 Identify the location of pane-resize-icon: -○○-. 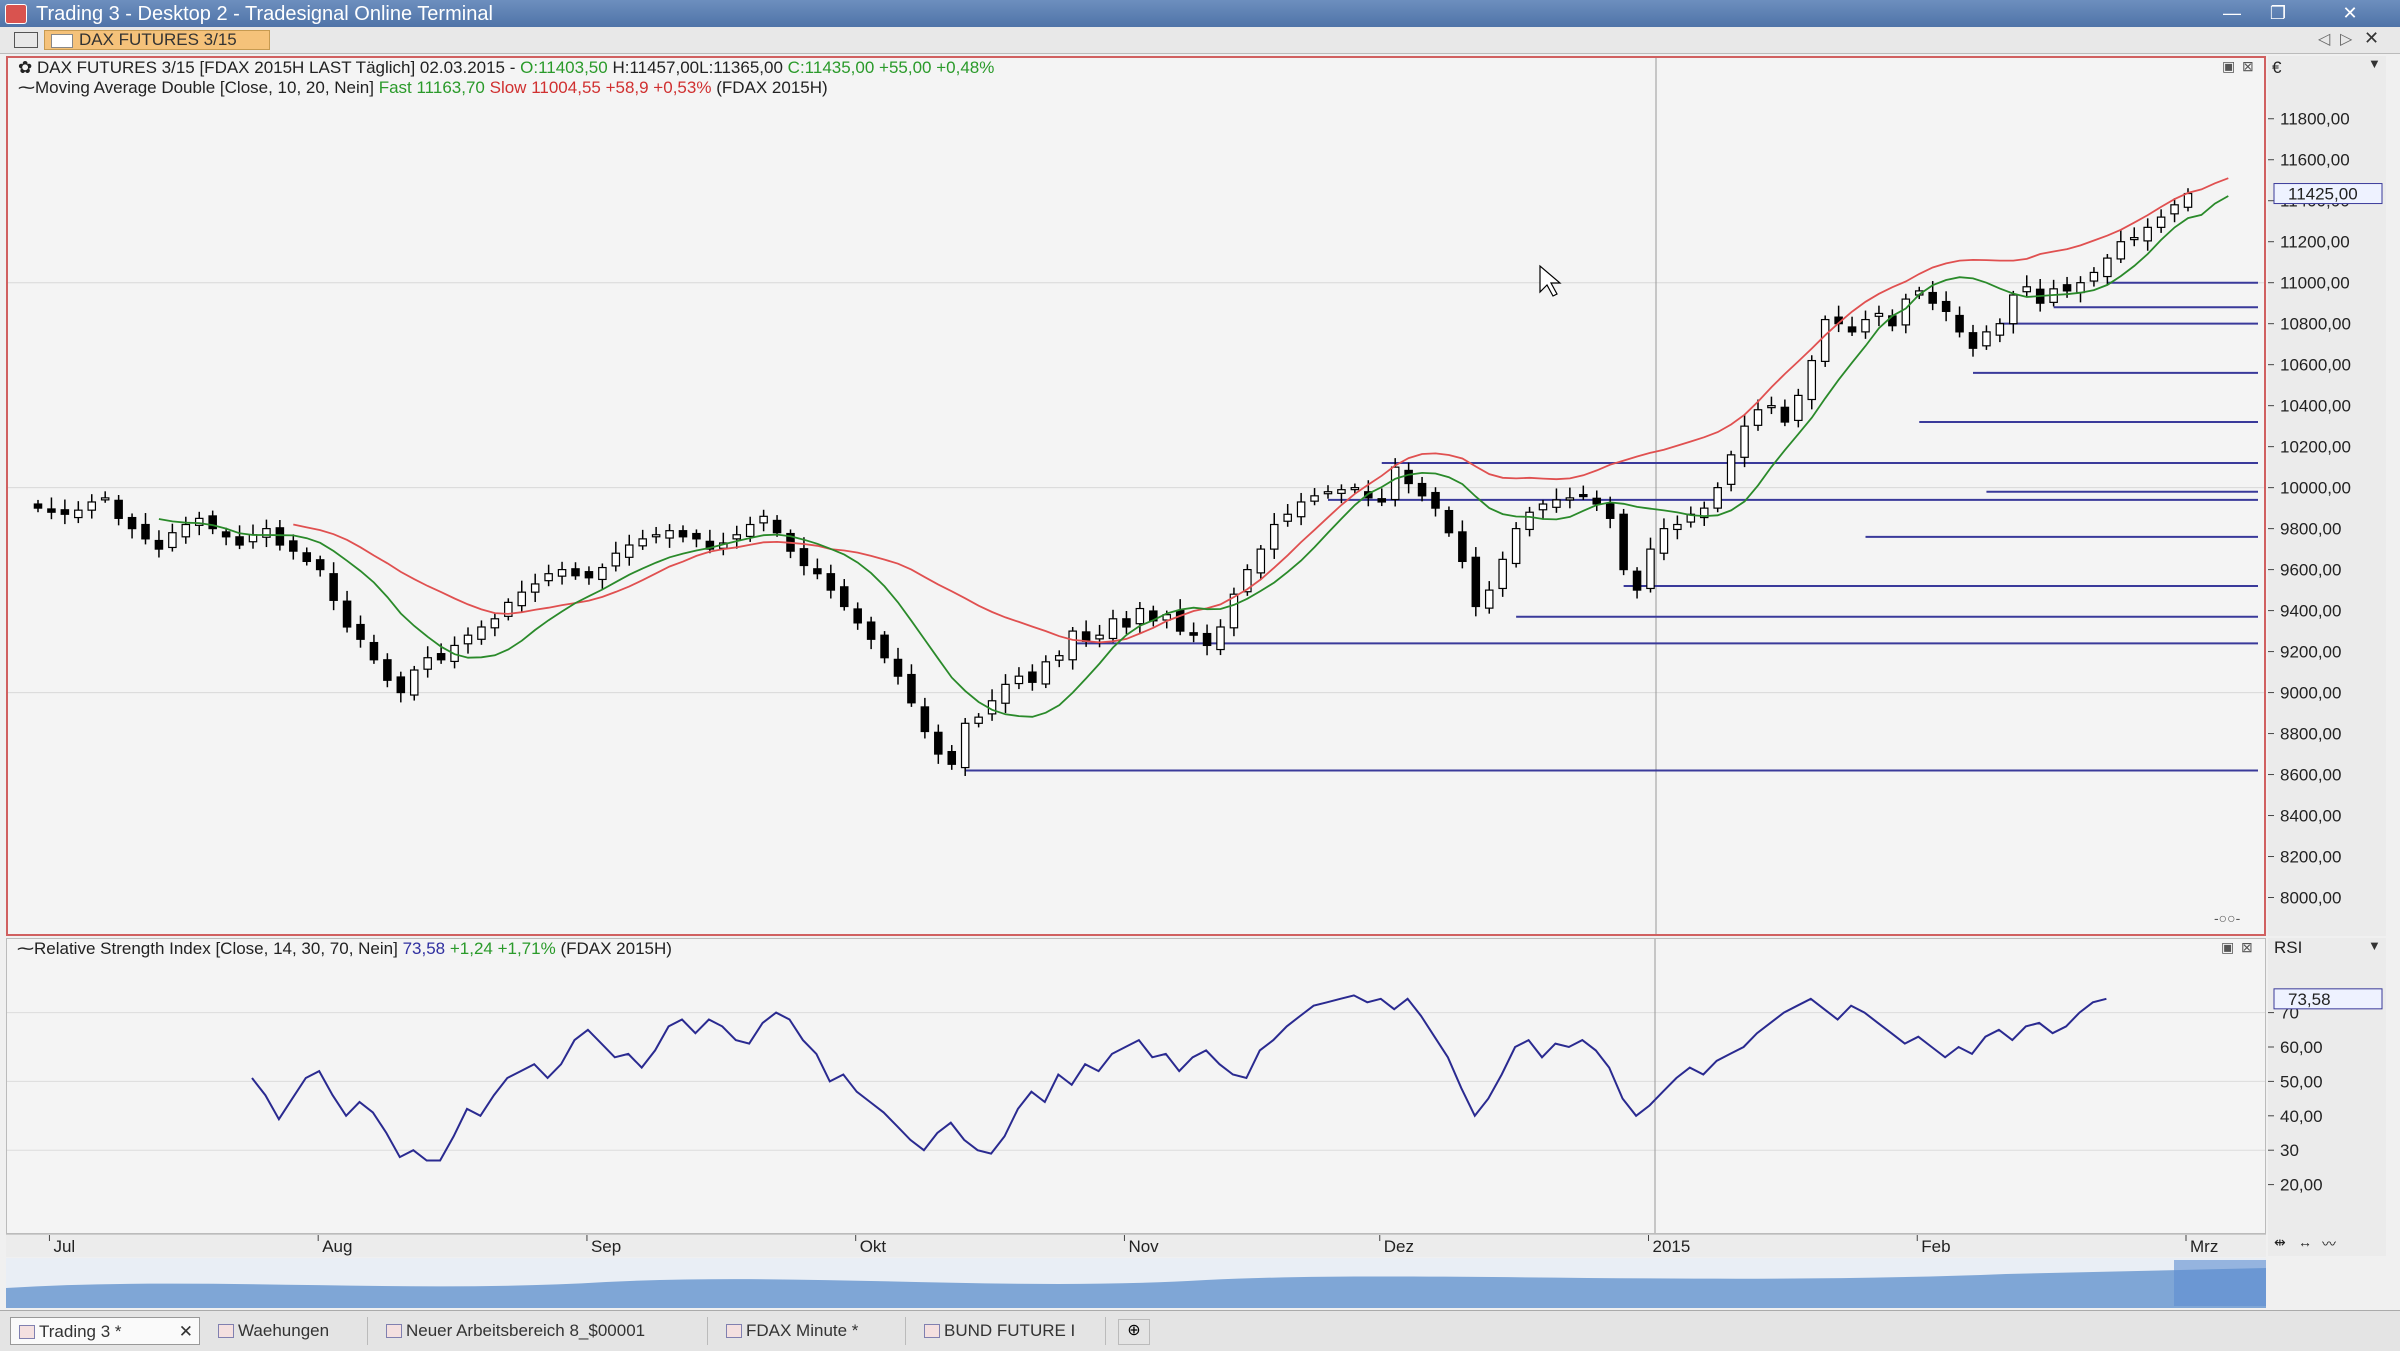
(2227, 918).